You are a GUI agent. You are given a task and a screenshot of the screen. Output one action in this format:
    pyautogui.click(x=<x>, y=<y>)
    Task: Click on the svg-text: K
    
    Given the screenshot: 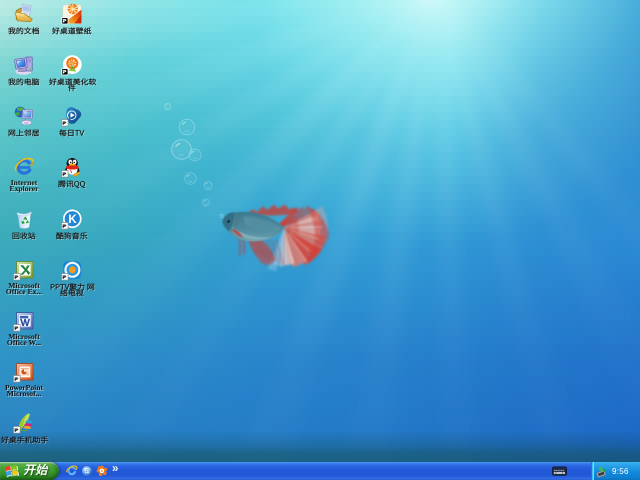 What is the action you would take?
    pyautogui.click(x=72, y=220)
    